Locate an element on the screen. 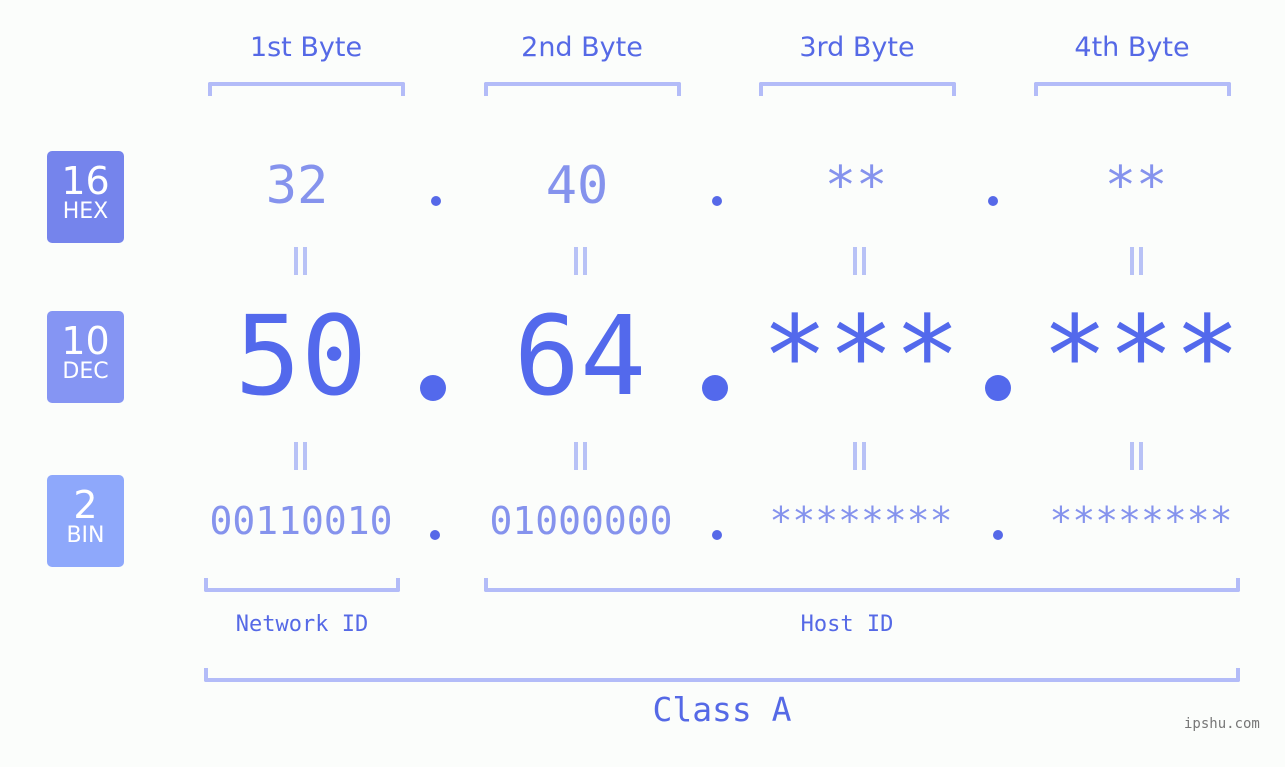  dec-value-2: 64 is located at coordinates (580, 356).